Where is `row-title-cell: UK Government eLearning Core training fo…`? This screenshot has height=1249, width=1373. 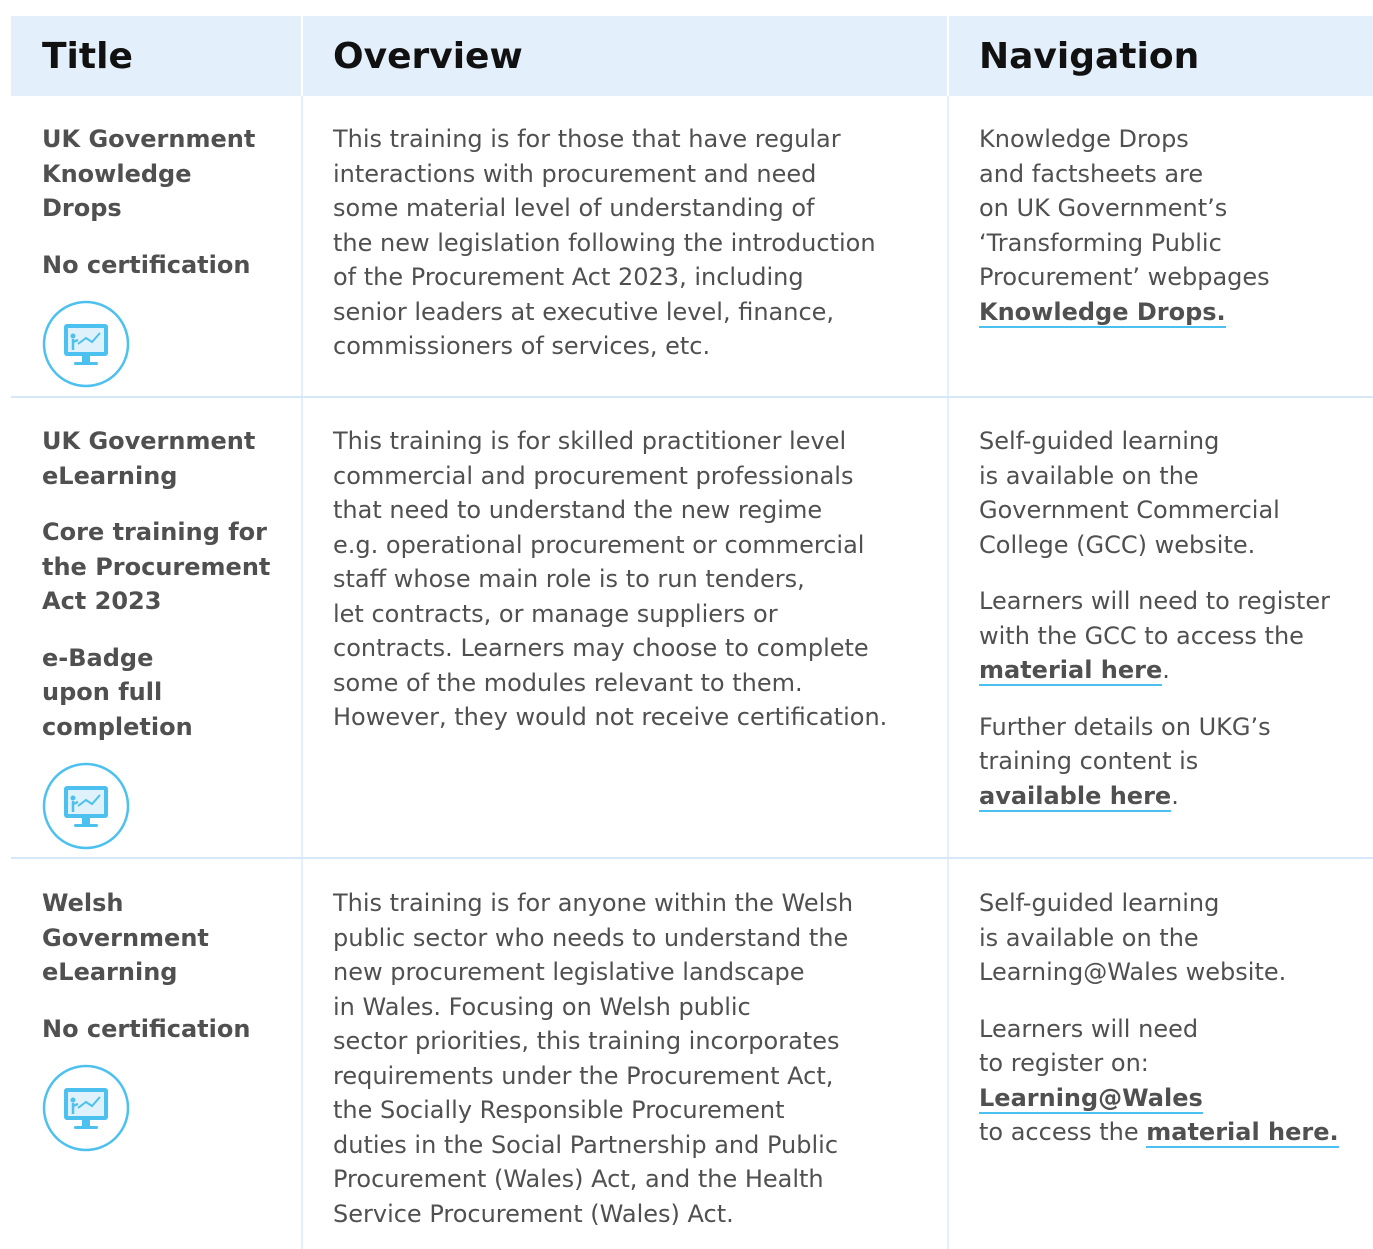
row-title-cell: UK Government eLearning Core training fo… is located at coordinates (162, 639).